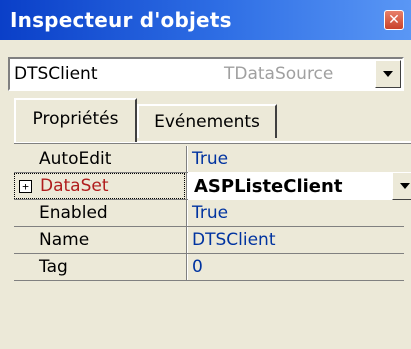 This screenshot has height=349, width=411. I want to click on property-row-tag: Tag 0, so click(209, 267).